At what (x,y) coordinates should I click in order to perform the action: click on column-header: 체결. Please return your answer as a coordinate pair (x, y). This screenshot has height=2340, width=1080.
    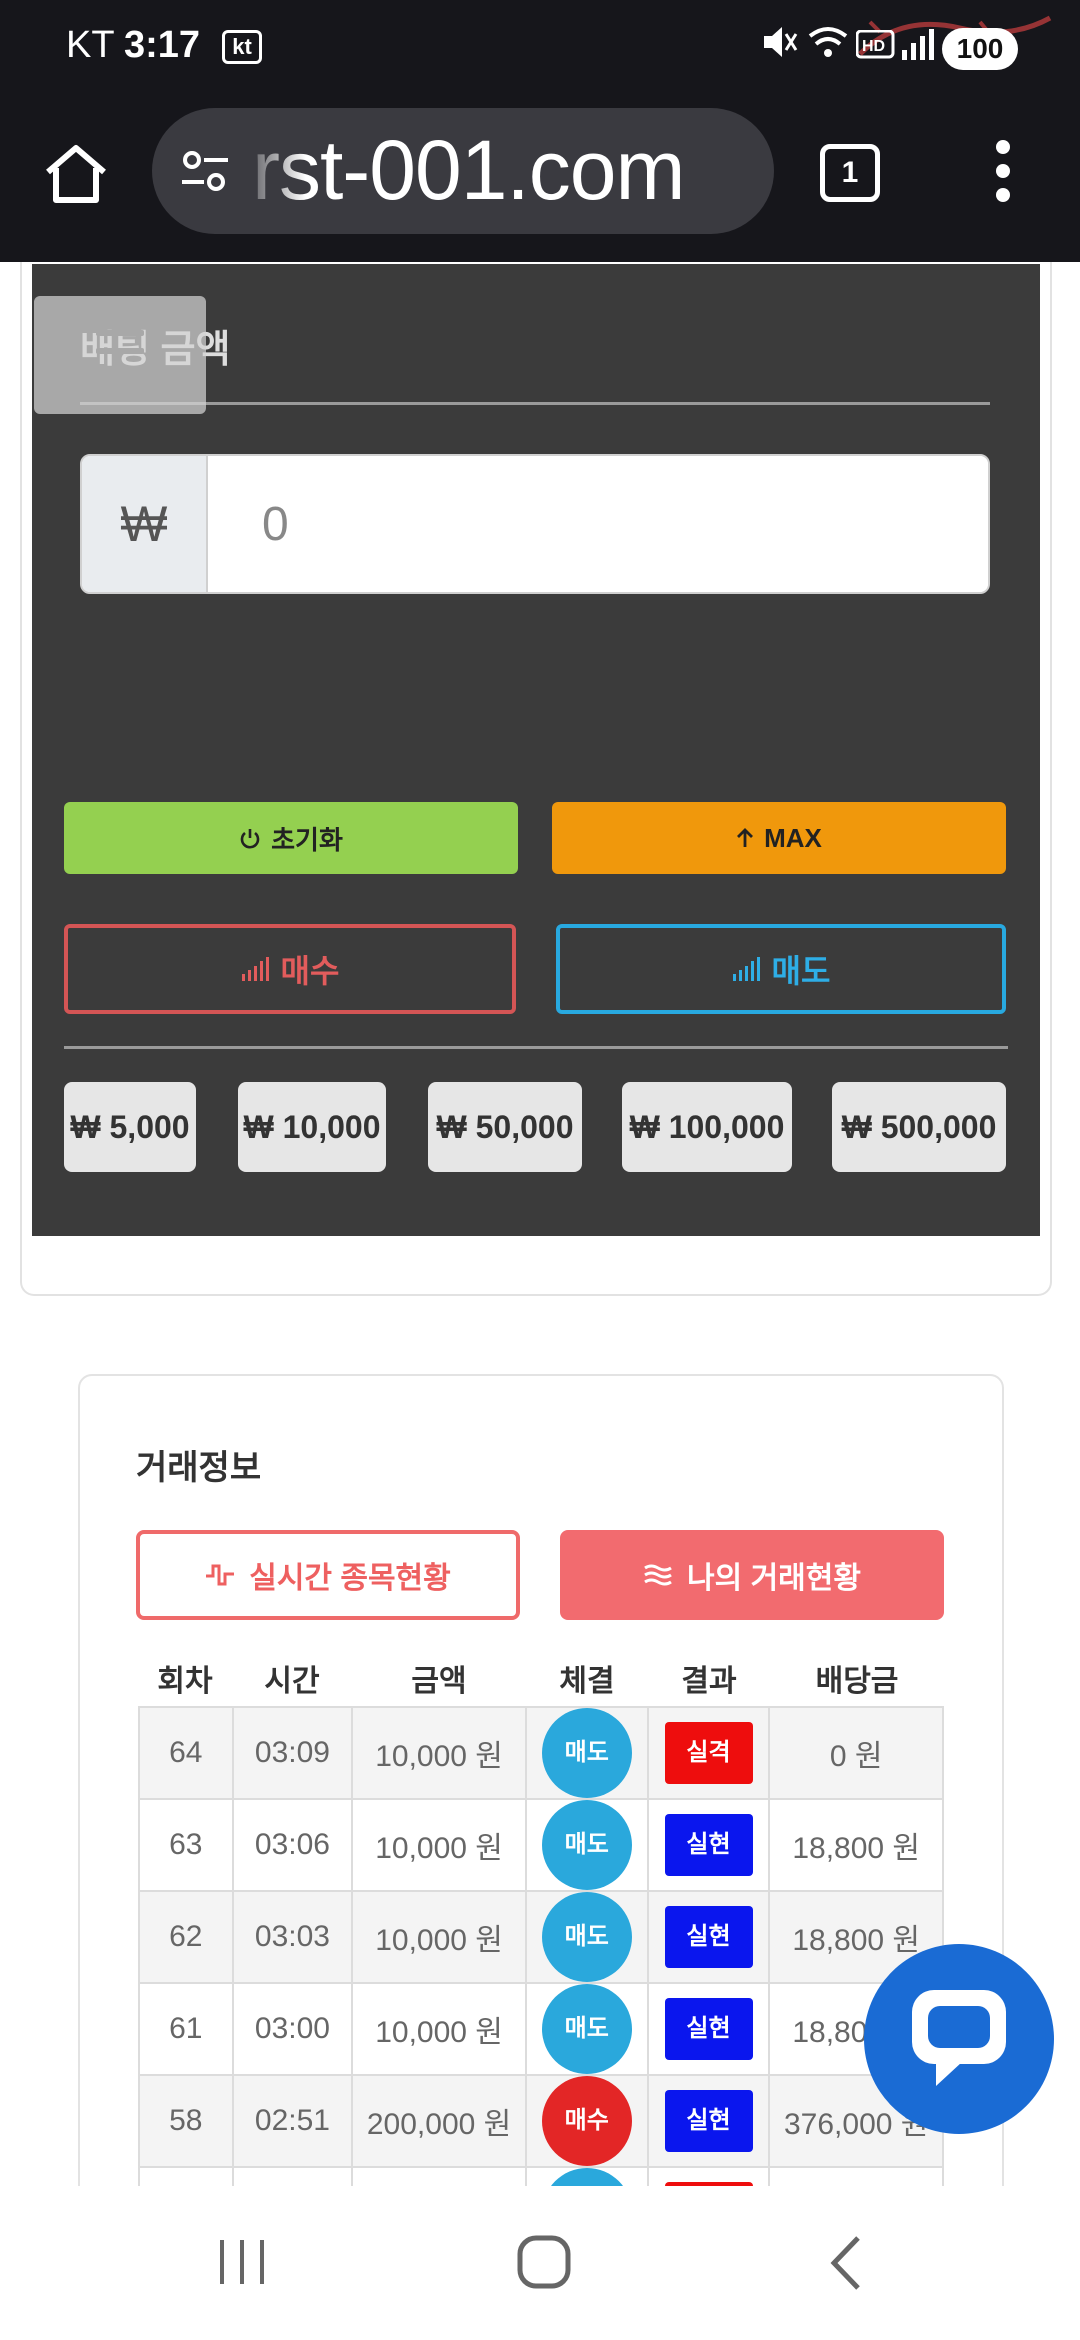
    Looking at the image, I should click on (587, 1681).